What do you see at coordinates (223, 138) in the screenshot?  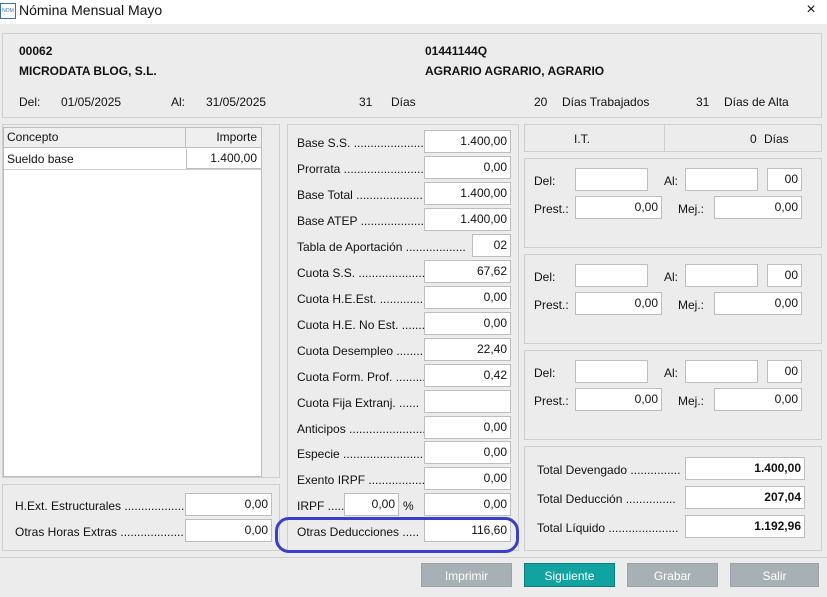 I see `amount-column-header: Importe` at bounding box center [223, 138].